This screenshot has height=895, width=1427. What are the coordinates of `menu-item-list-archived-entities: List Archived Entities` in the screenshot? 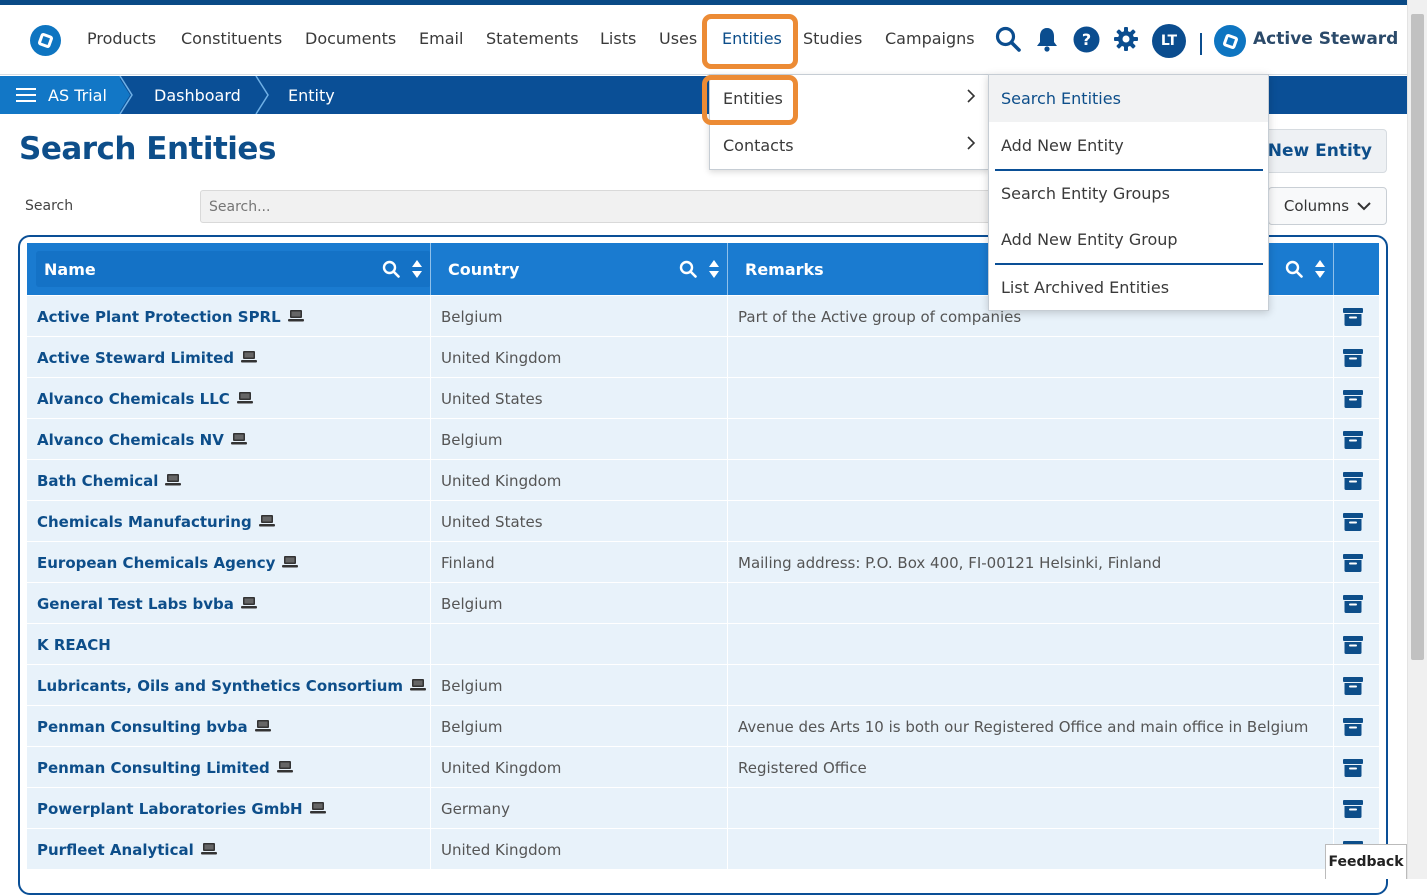 It's located at (1128, 287).